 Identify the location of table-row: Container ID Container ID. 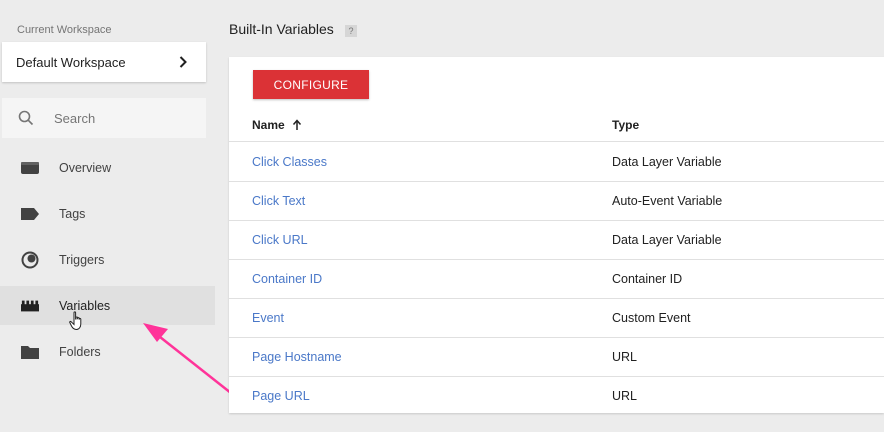
(556, 279).